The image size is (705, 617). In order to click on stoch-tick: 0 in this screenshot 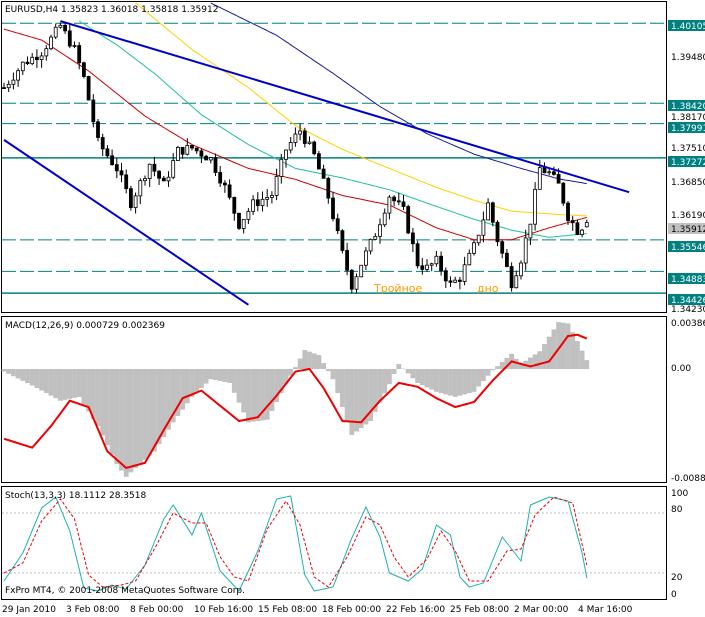, I will do `click(674, 595)`.